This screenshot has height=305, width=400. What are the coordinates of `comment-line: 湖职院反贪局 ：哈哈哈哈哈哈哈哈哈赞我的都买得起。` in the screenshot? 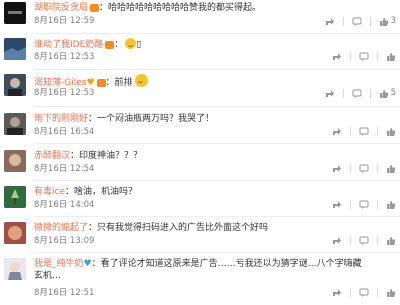 It's located at (147, 8).